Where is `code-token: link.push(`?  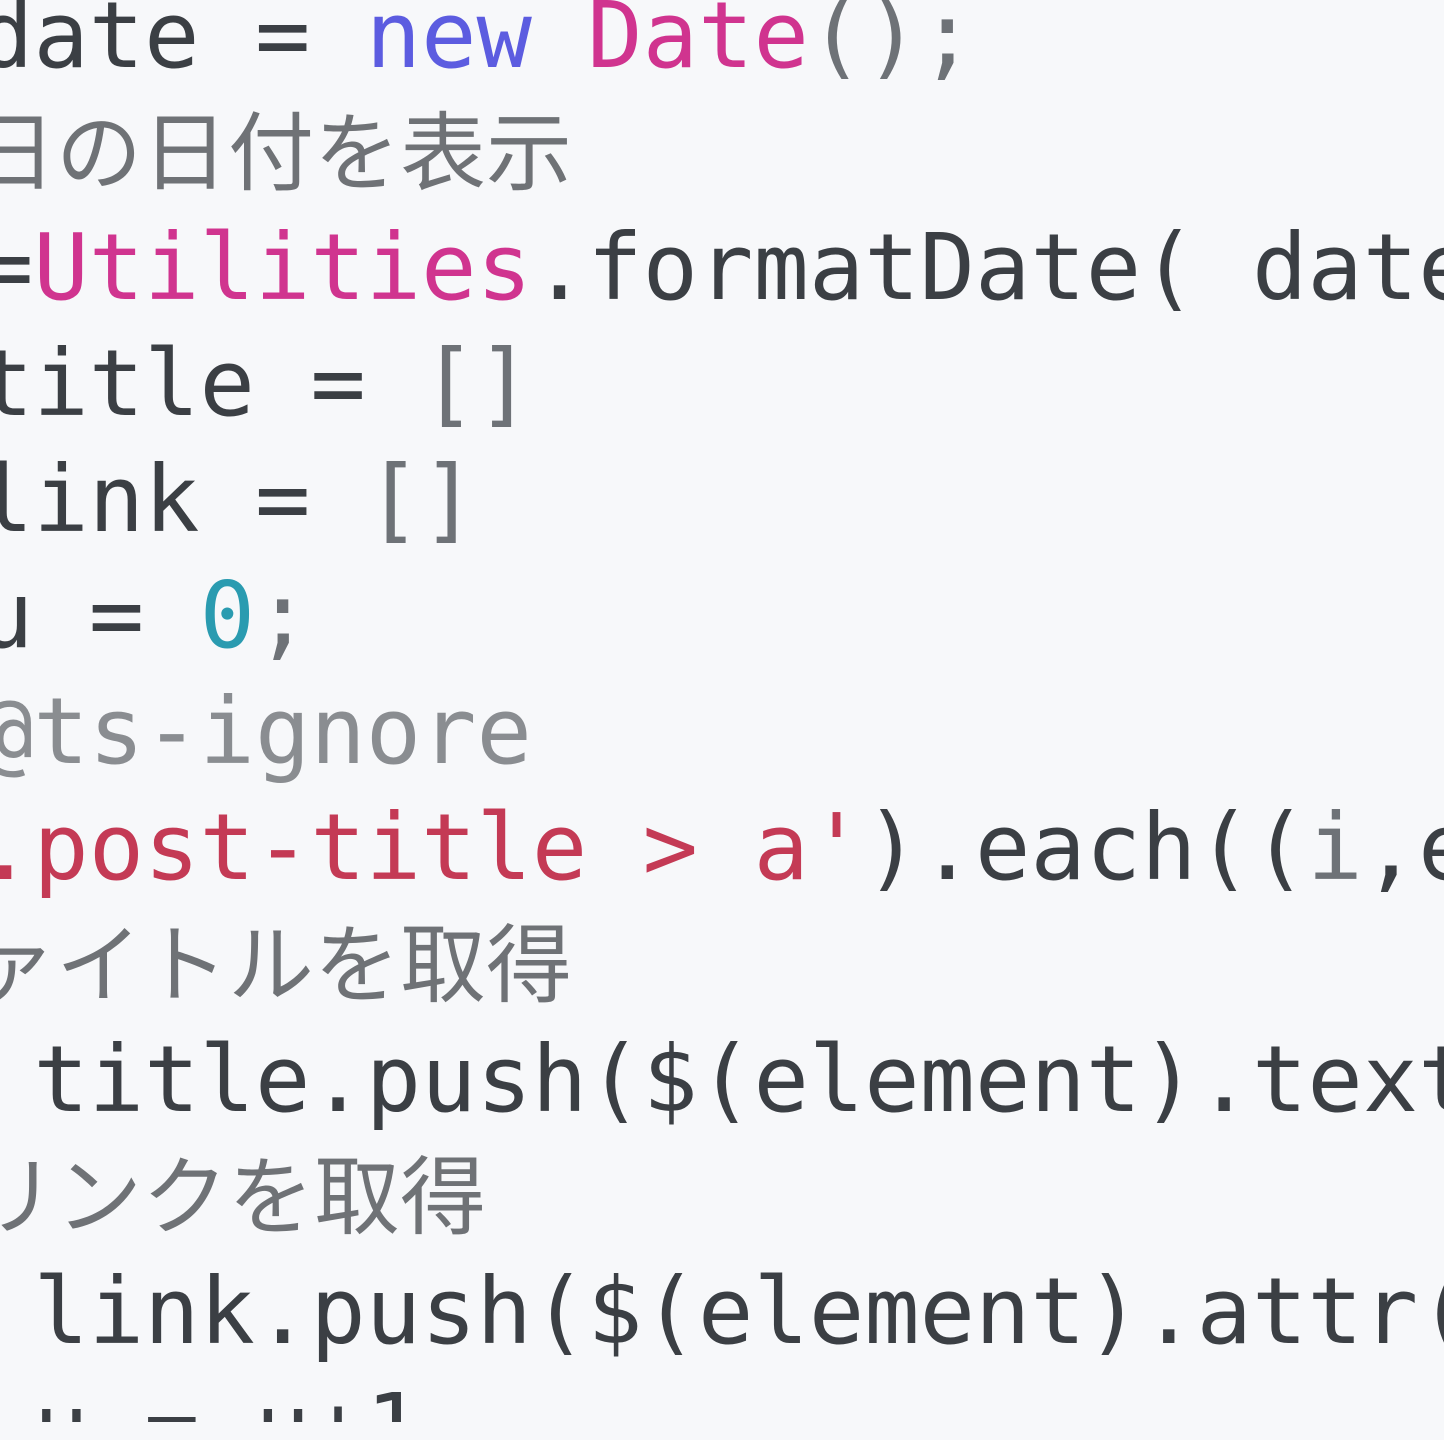 code-token: link.push( is located at coordinates (294, 1311).